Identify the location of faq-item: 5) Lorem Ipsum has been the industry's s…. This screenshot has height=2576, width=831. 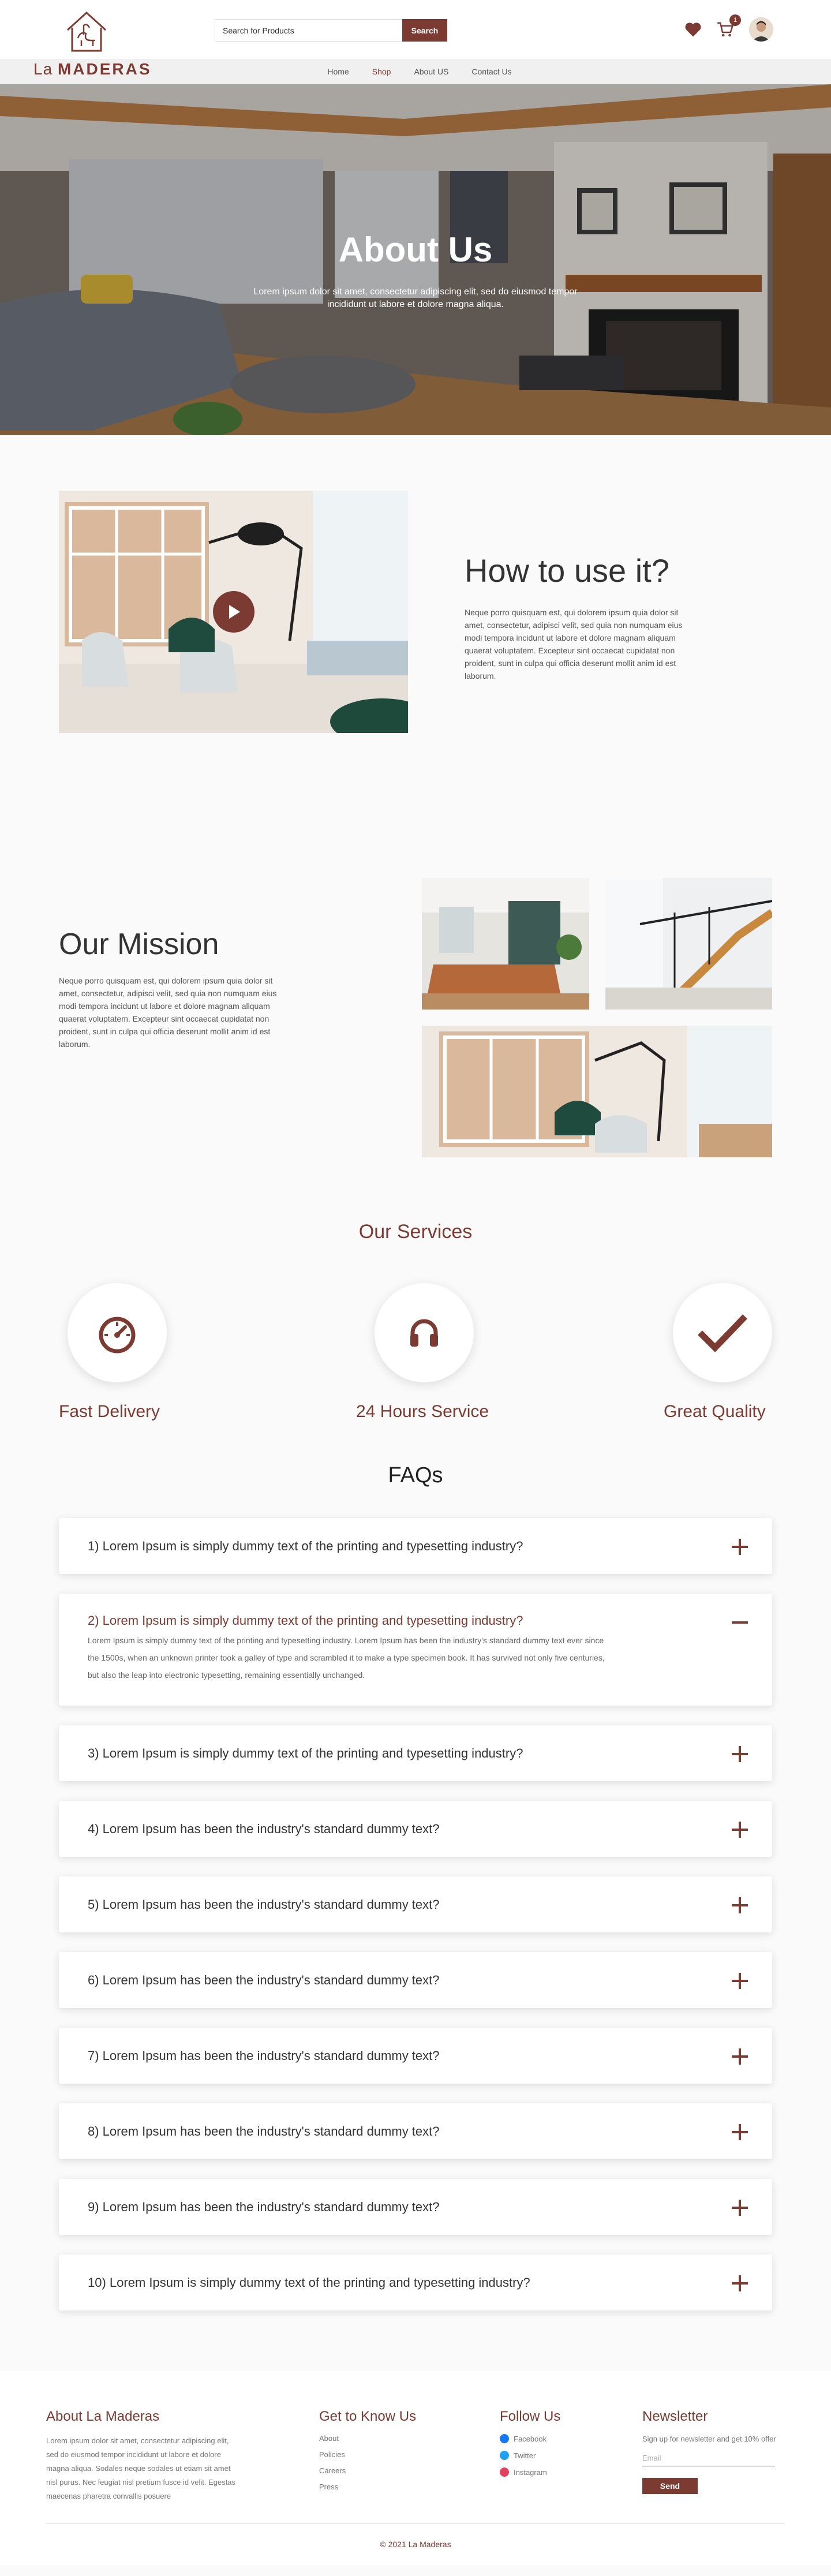
(415, 1904).